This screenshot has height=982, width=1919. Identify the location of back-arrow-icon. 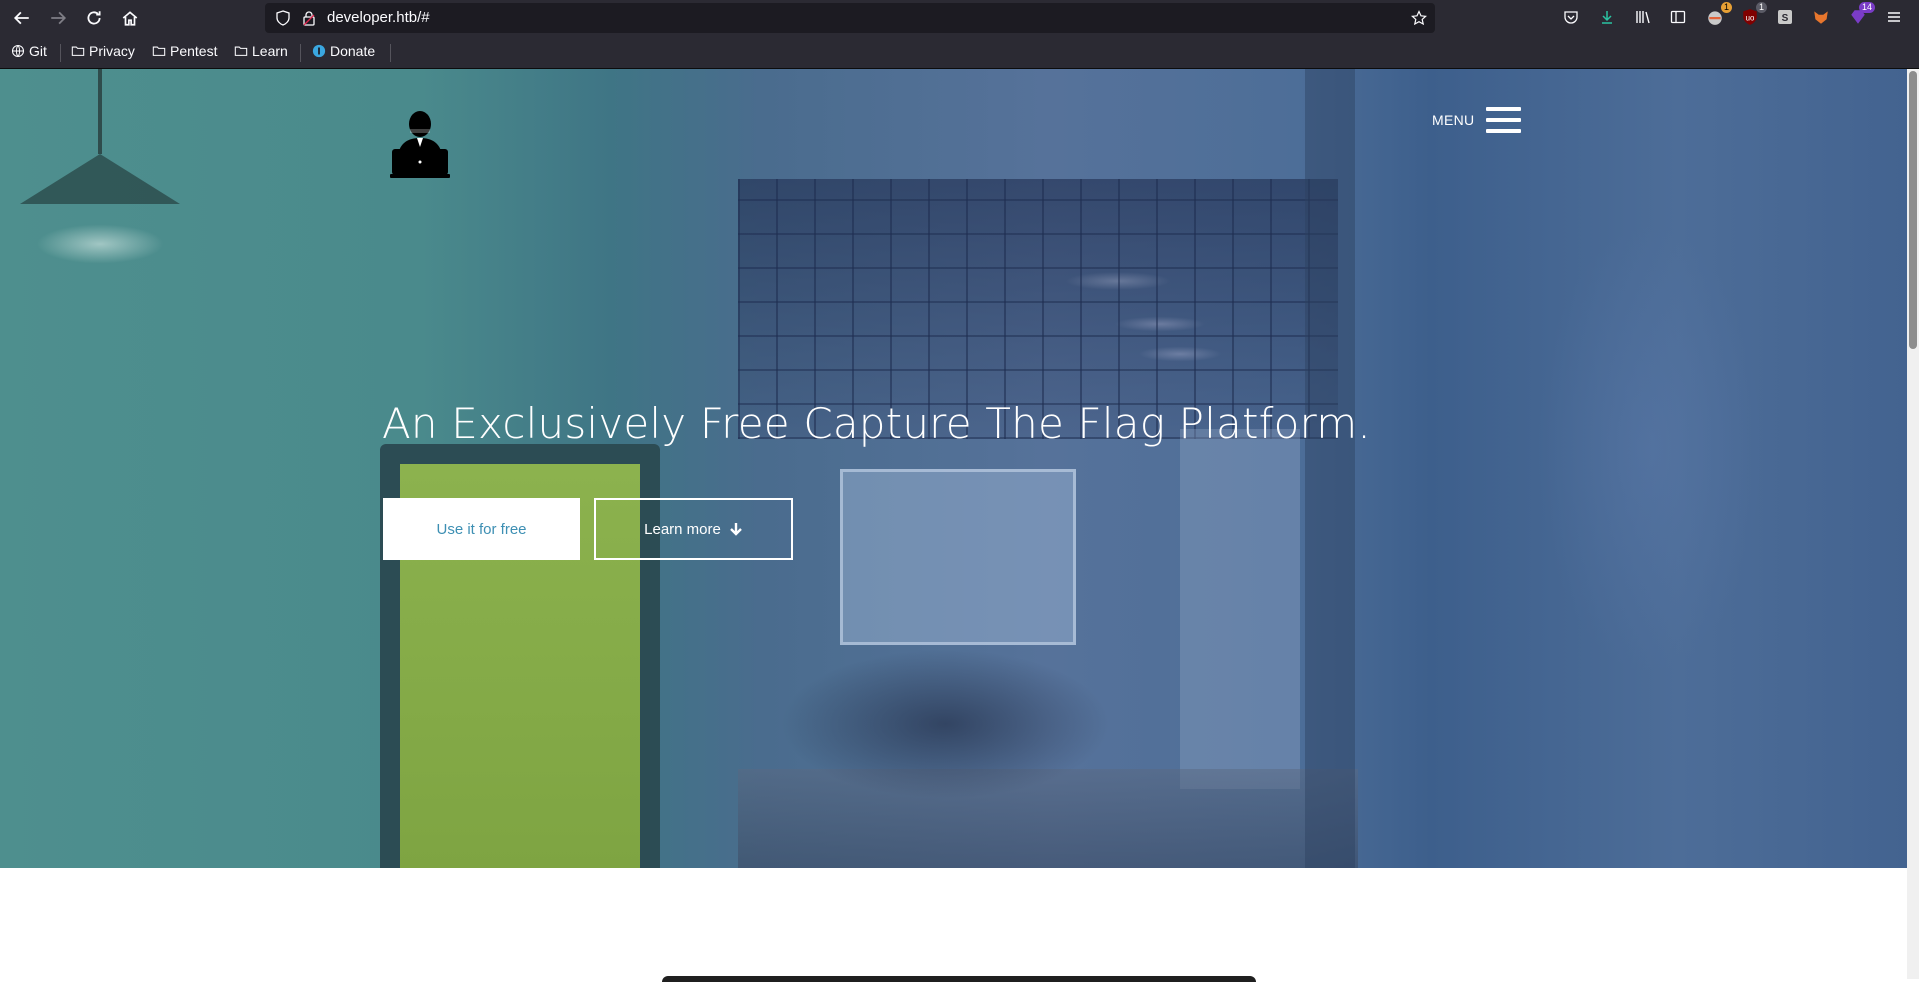
(21, 18).